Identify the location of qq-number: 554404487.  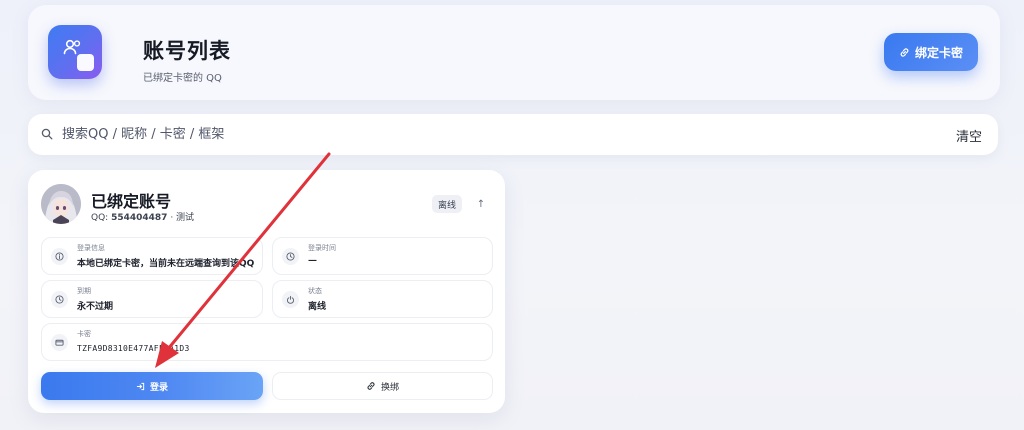
(139, 218).